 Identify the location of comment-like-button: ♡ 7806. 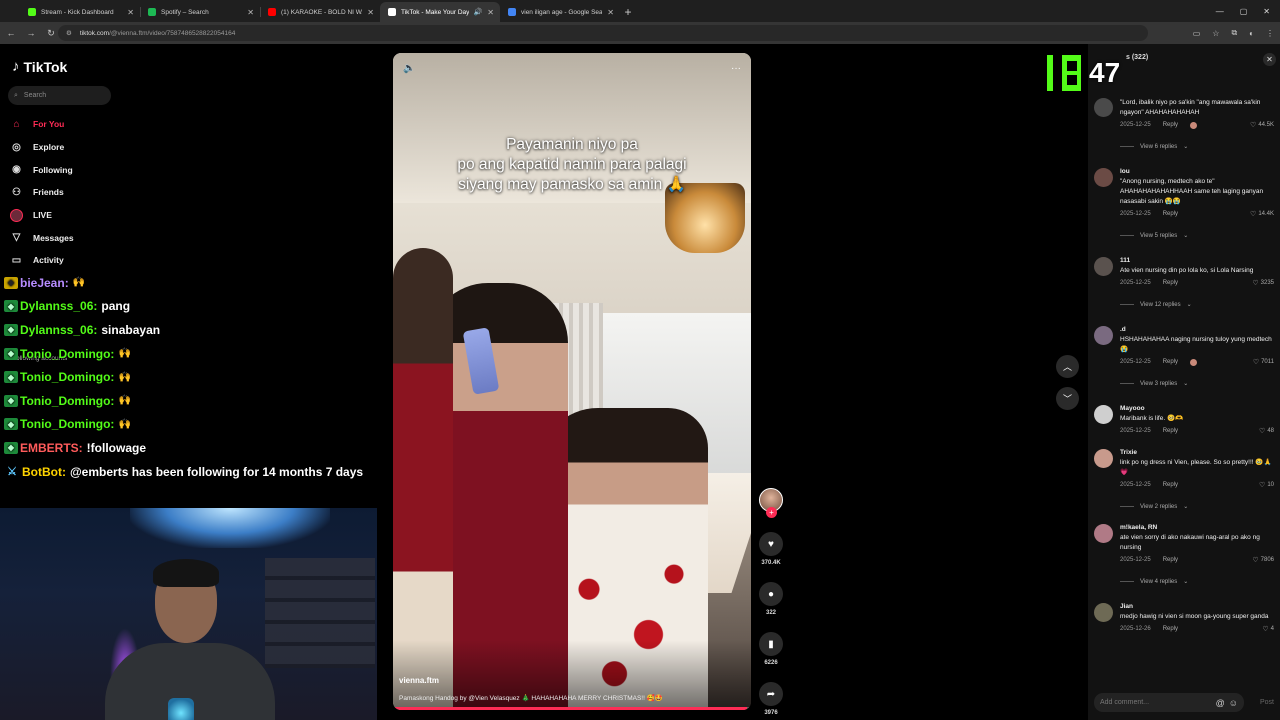
(1263, 560).